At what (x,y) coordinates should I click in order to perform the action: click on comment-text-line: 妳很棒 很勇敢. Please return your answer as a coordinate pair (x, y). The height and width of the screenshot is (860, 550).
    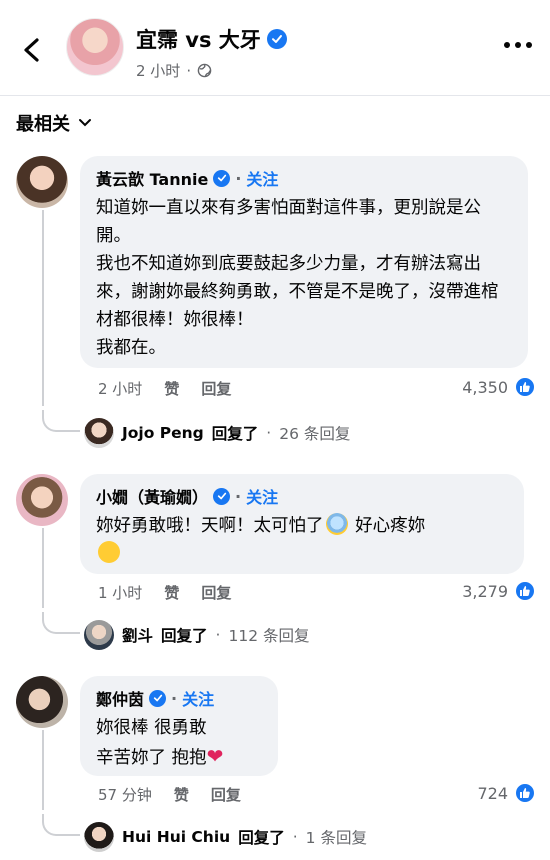
    Looking at the image, I should click on (151, 728).